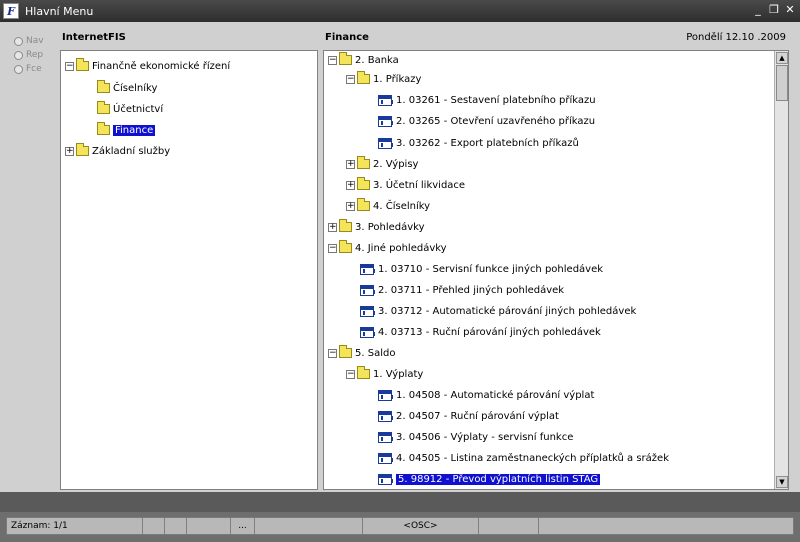 Image resolution: width=800 pixels, height=542 pixels. Describe the element at coordinates (468, 416) in the screenshot. I see `tree-item: 2. 04507 - Ruční párování výplat` at that location.